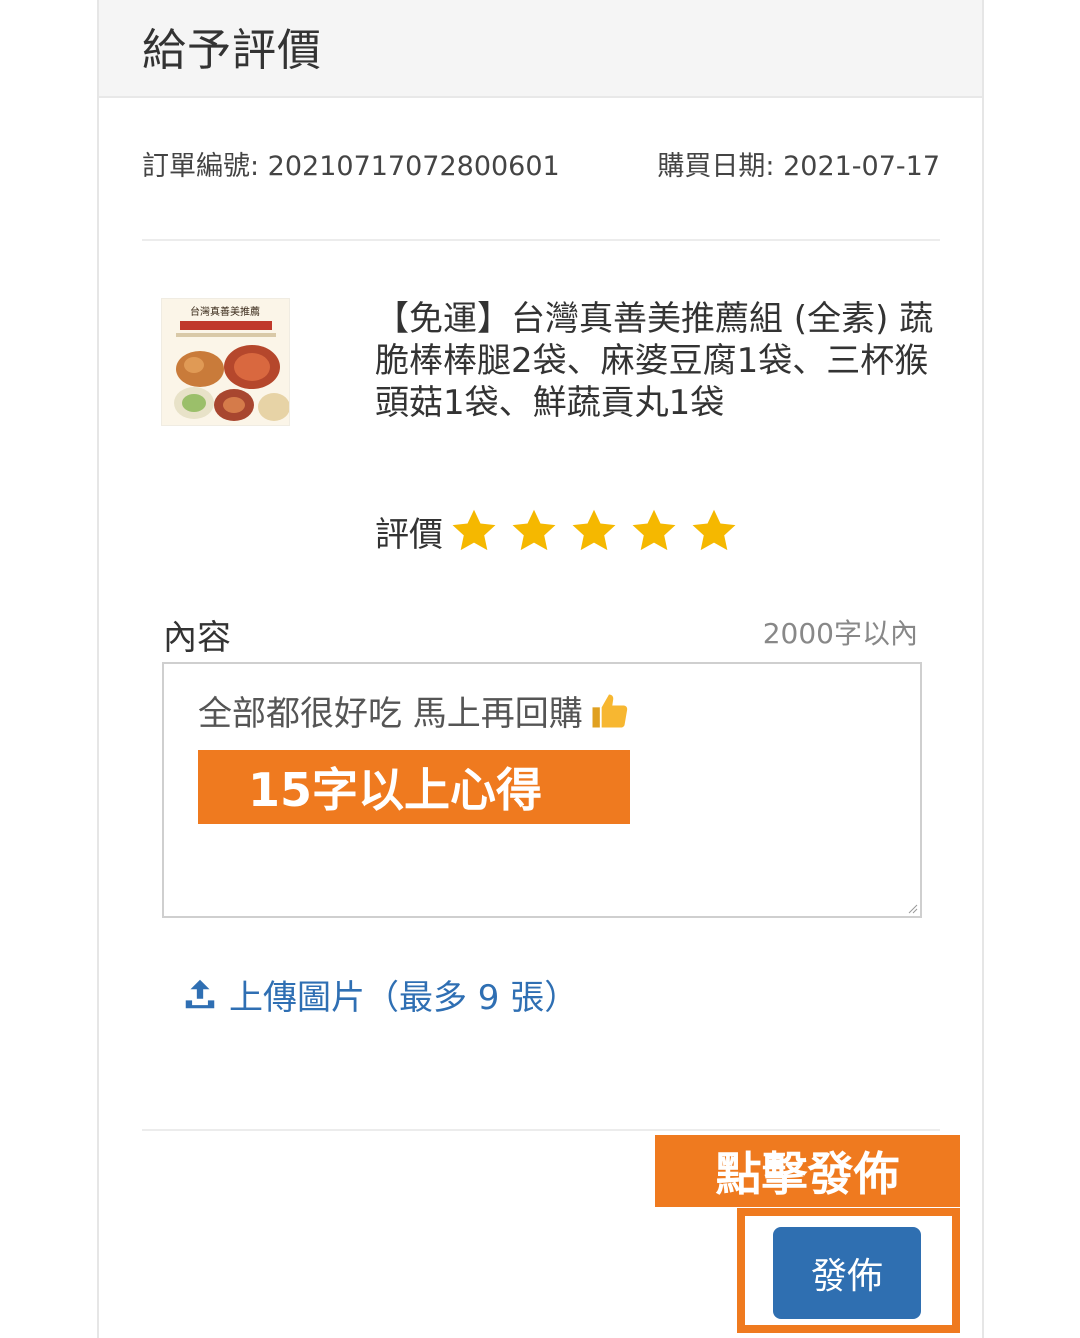  Describe the element at coordinates (225, 362) in the screenshot. I see `product-thumbnail: 台灣真善美推薦` at that location.